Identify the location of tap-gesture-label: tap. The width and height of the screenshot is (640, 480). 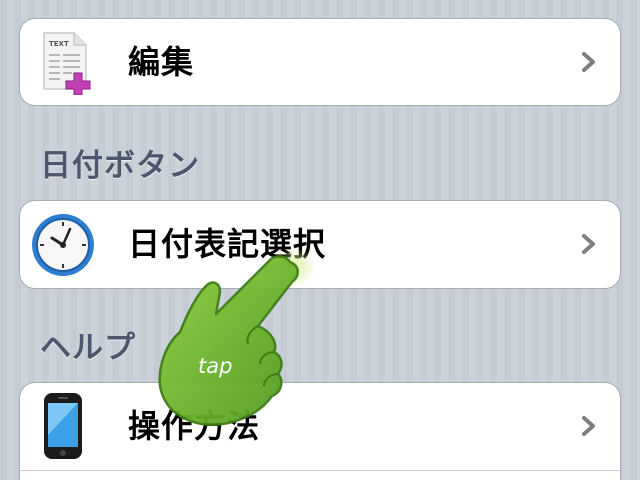
(215, 366).